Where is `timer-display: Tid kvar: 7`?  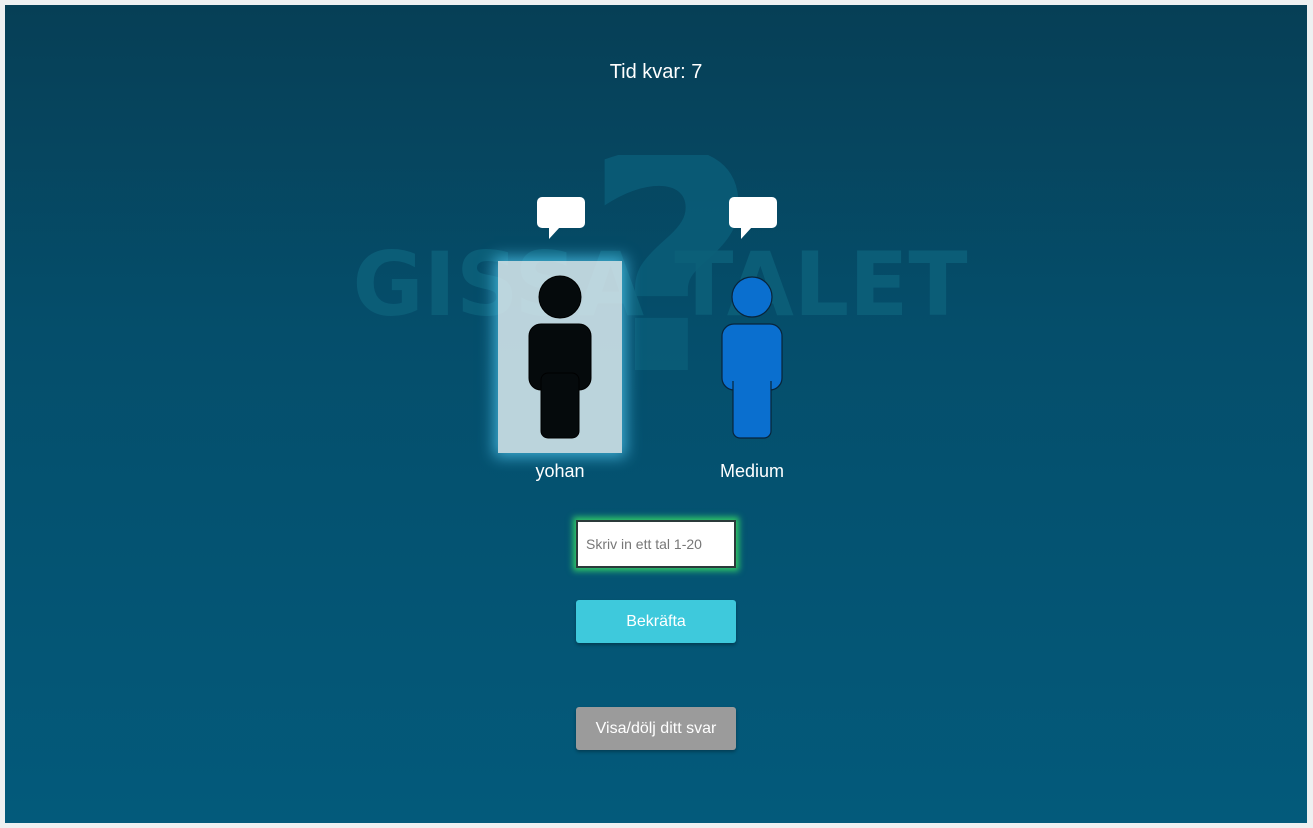
timer-display: Tid kvar: 7 is located at coordinates (656, 72).